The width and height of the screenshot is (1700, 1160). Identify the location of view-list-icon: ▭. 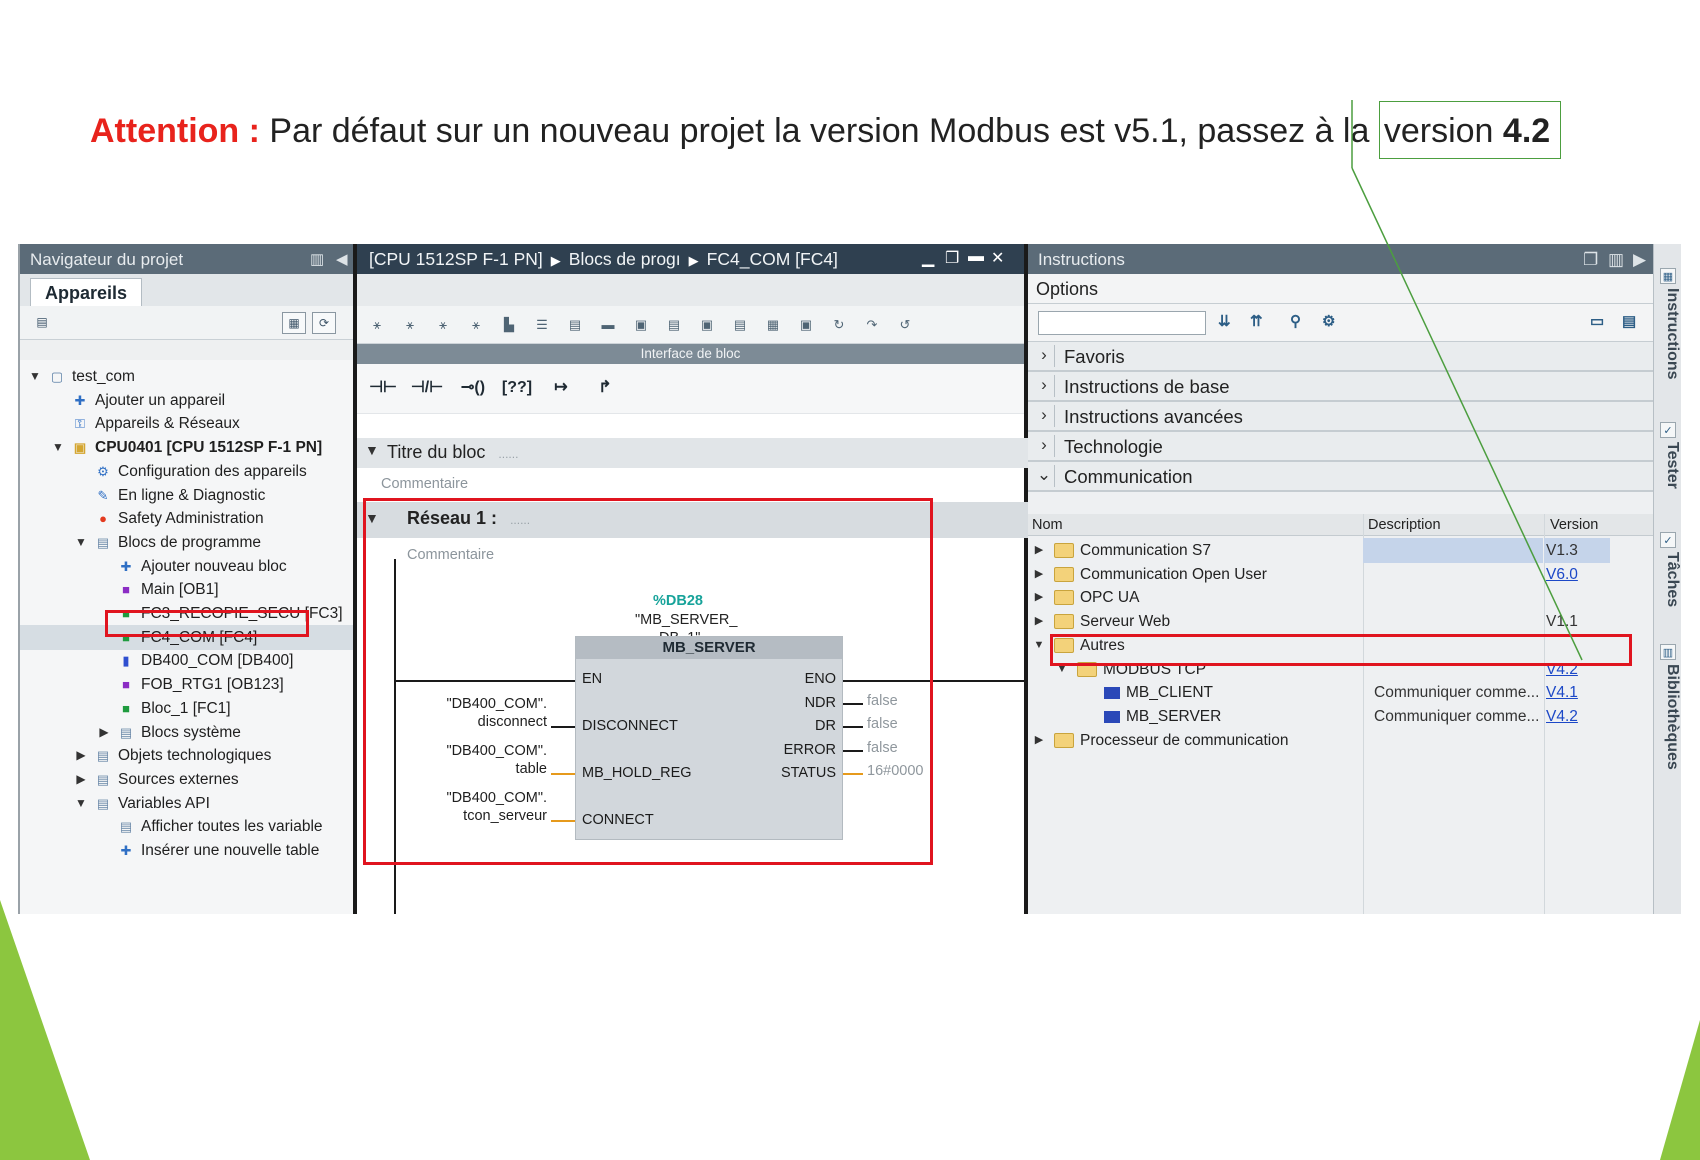
(1597, 321).